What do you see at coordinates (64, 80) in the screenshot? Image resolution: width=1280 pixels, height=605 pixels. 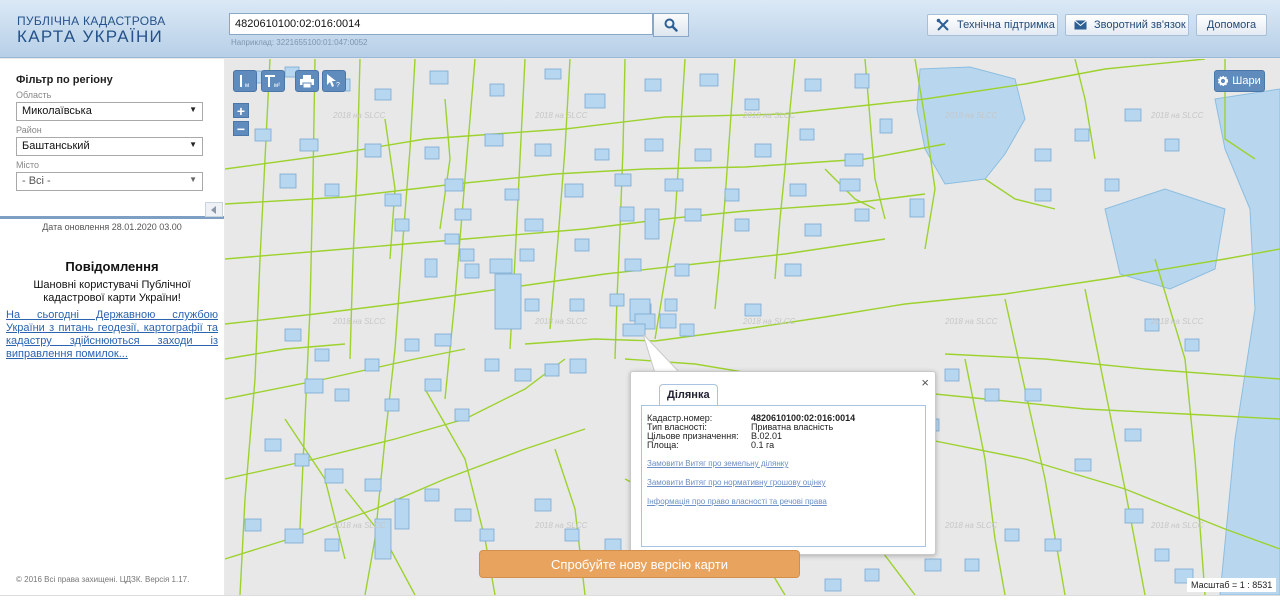 I see `filter-title: Фільтр по регіону` at bounding box center [64, 80].